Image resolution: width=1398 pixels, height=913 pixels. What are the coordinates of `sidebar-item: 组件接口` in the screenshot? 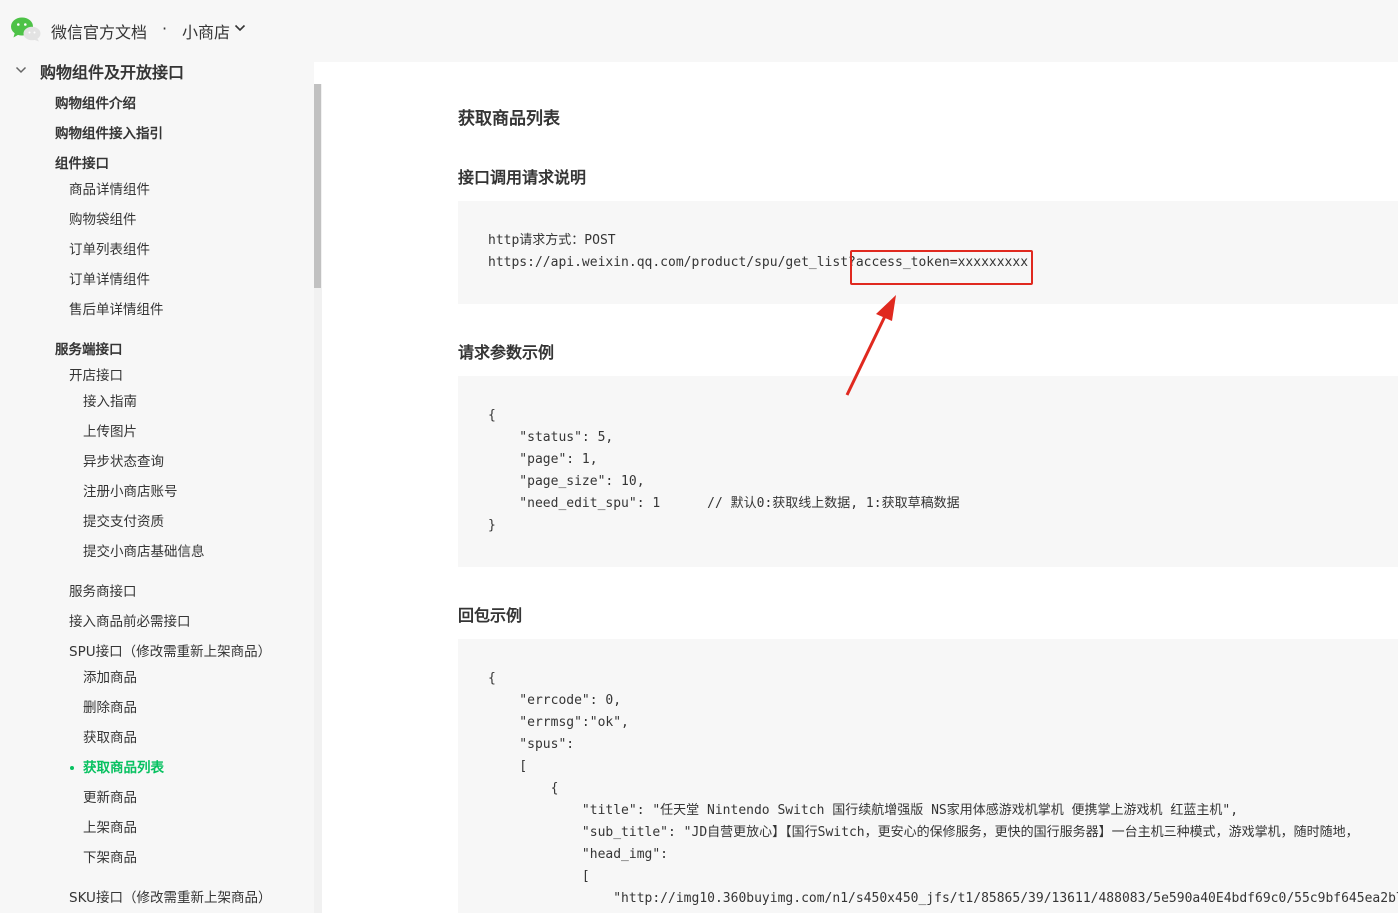 It's located at (82, 164).